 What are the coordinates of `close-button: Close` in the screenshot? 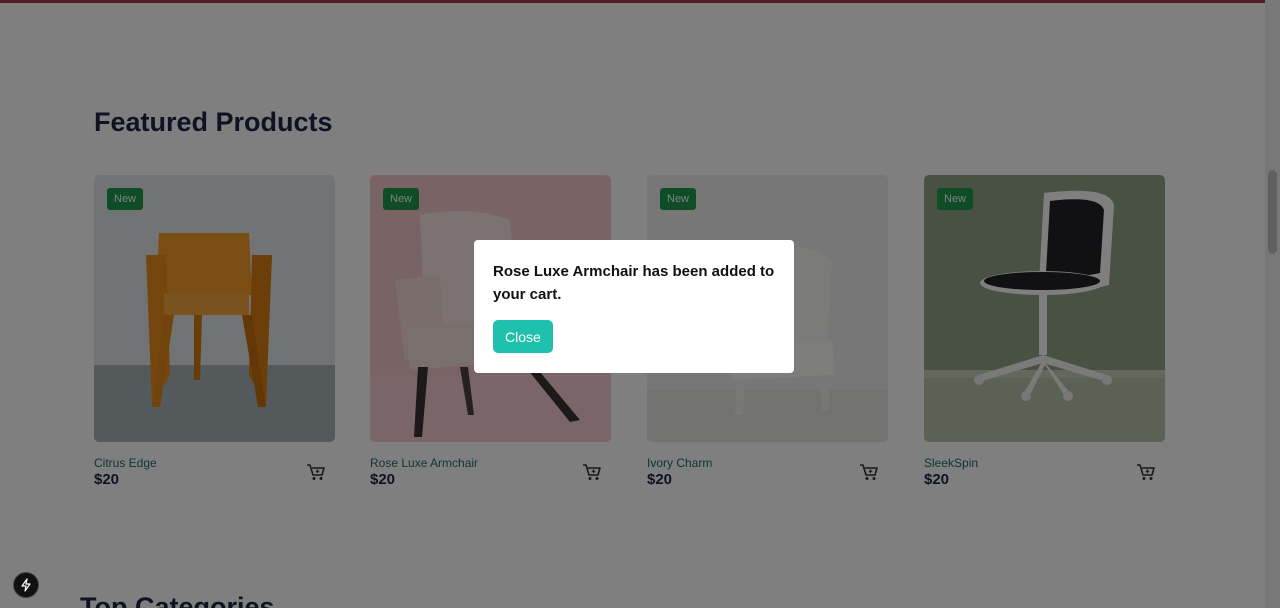 It's located at (523, 336).